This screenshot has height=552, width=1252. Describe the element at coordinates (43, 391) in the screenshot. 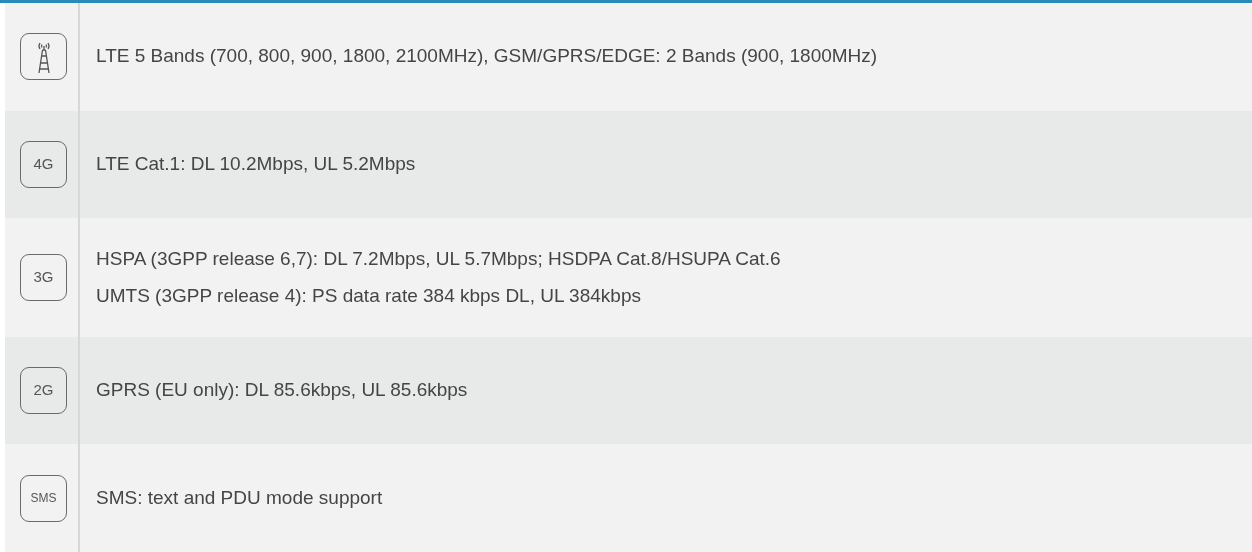

I see `network-badge-icon: 2G` at that location.